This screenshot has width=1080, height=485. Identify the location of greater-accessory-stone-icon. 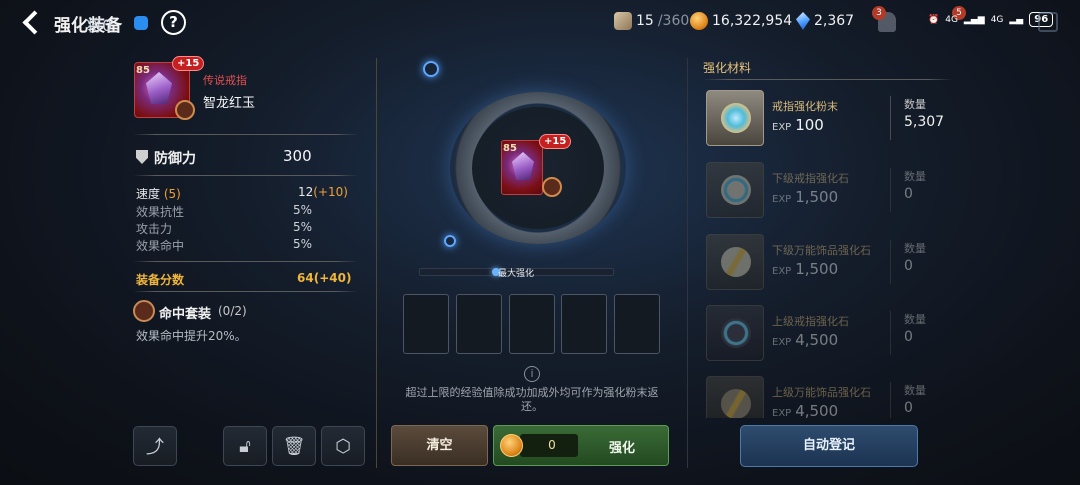
(735, 397).